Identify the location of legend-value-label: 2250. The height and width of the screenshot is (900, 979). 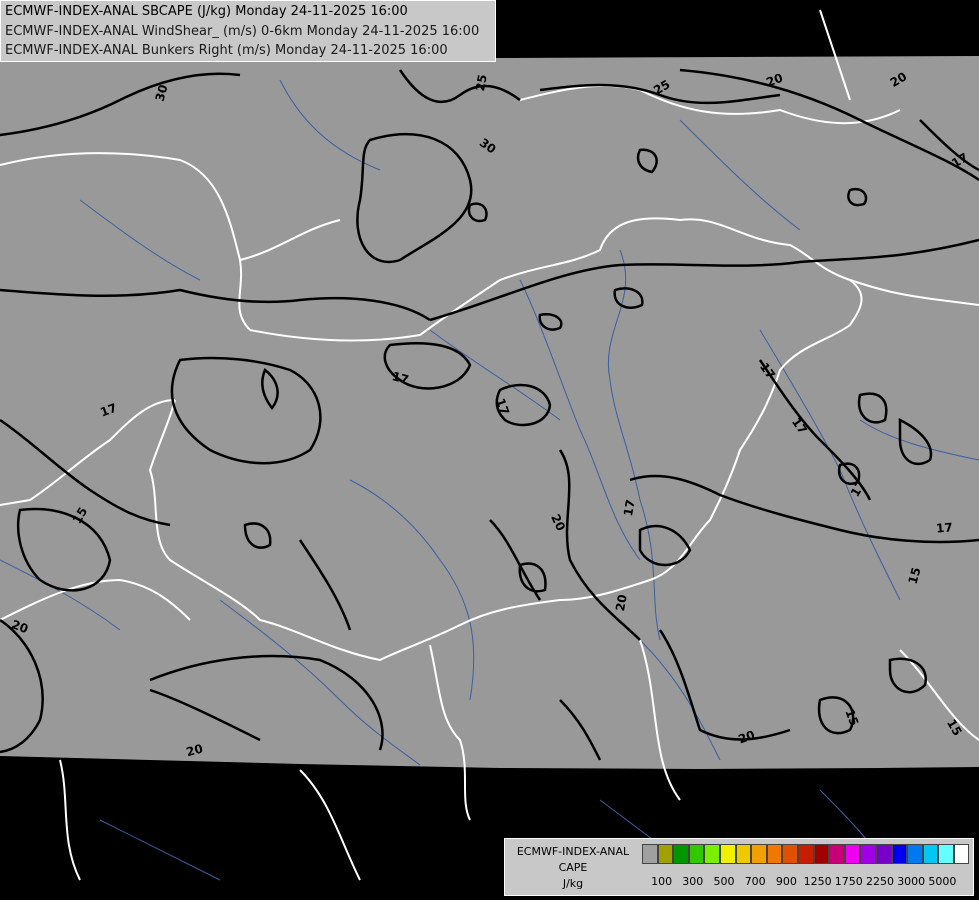
(880, 881).